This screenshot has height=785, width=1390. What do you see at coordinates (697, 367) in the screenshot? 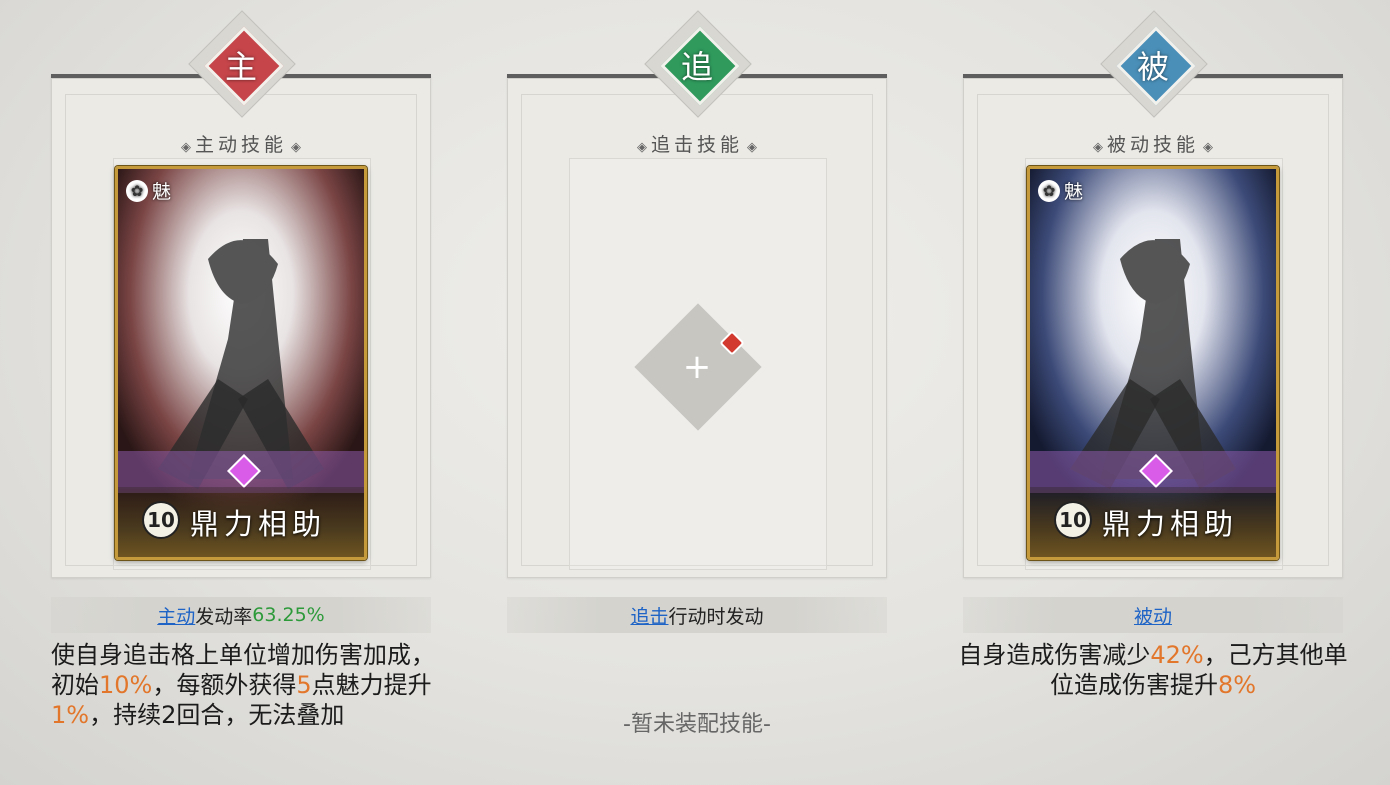
I see `plus-icon: +` at bounding box center [697, 367].